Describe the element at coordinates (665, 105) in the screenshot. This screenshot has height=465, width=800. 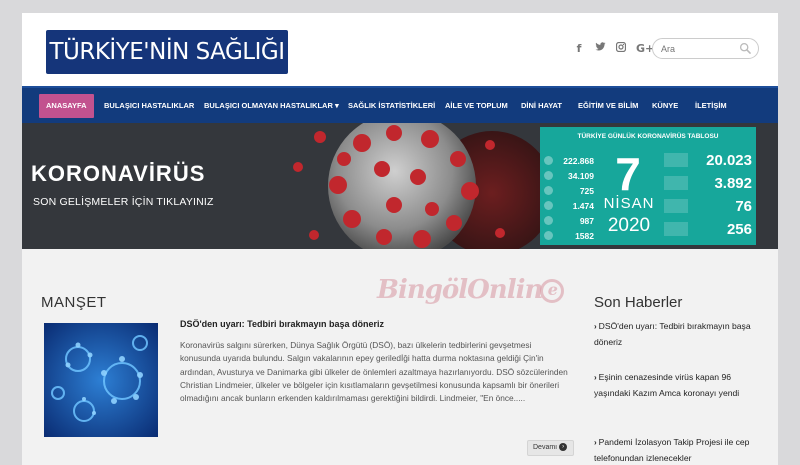
I see `nav-item-kunye: KÜNYE` at that location.